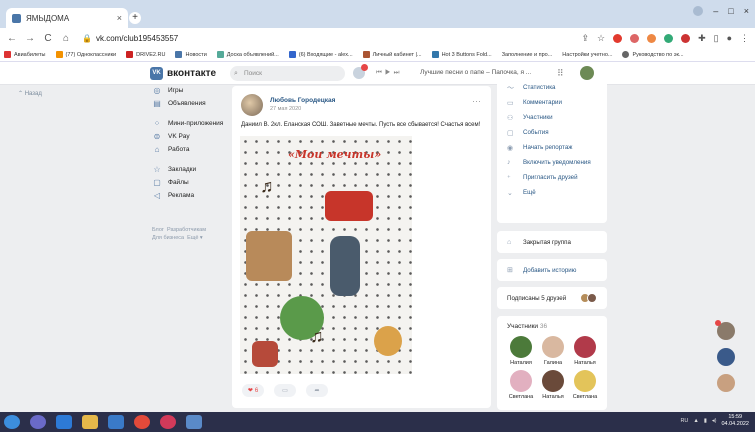 Image resolution: width=755 pixels, height=432 pixels. Describe the element at coordinates (552, 102) in the screenshot. I see `admin-item-comments: ▭ Комментарии` at that location.